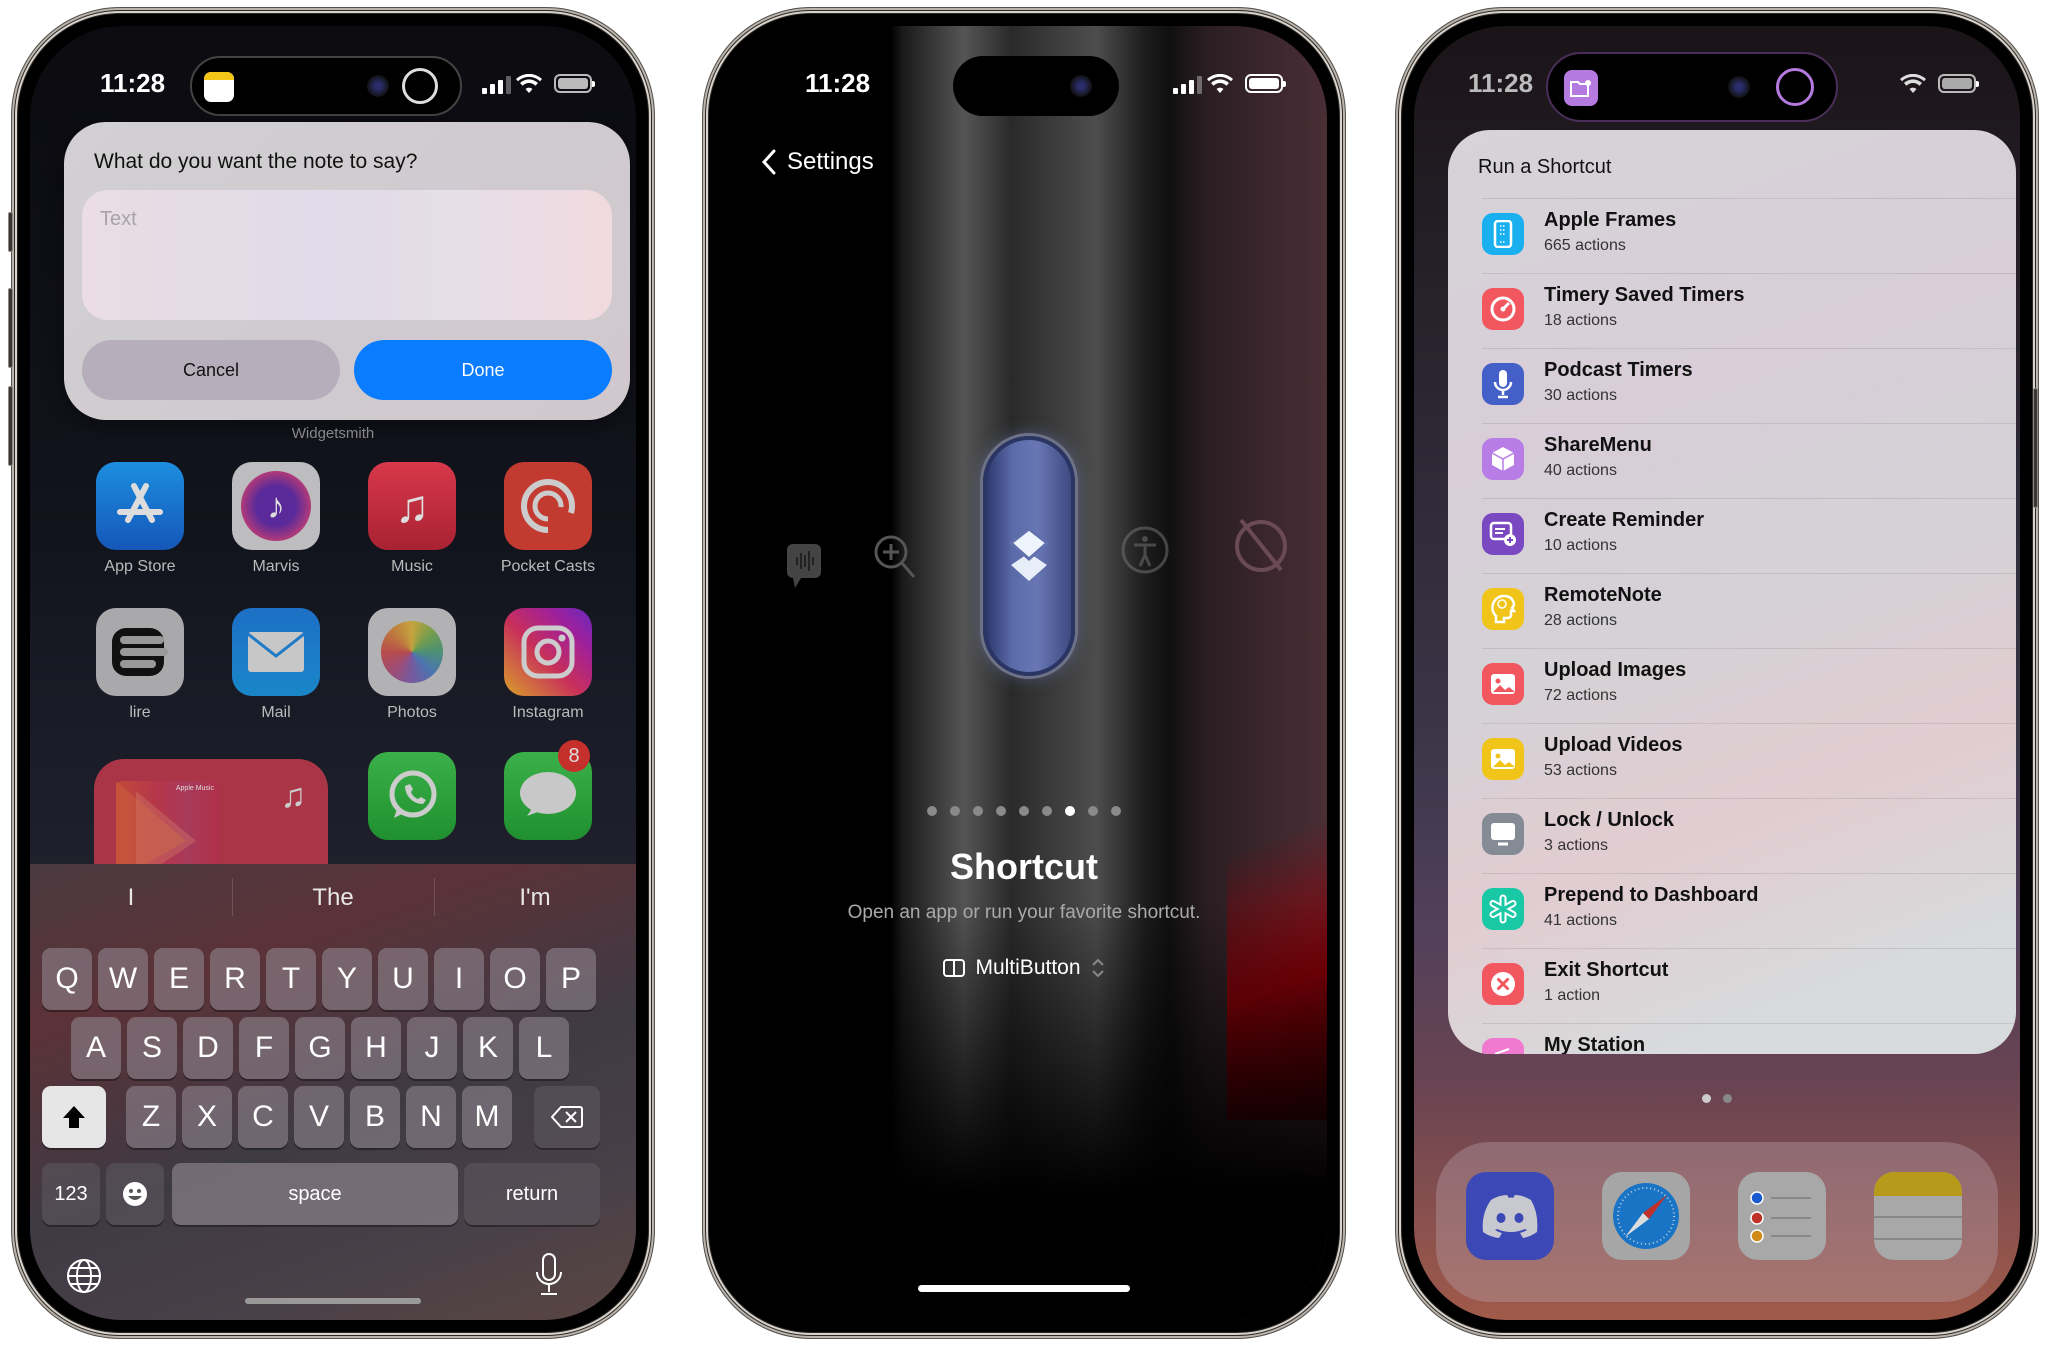 Image resolution: width=2048 pixels, height=1345 pixels. What do you see at coordinates (459, 979) in the screenshot?
I see `letter-key: I` at bounding box center [459, 979].